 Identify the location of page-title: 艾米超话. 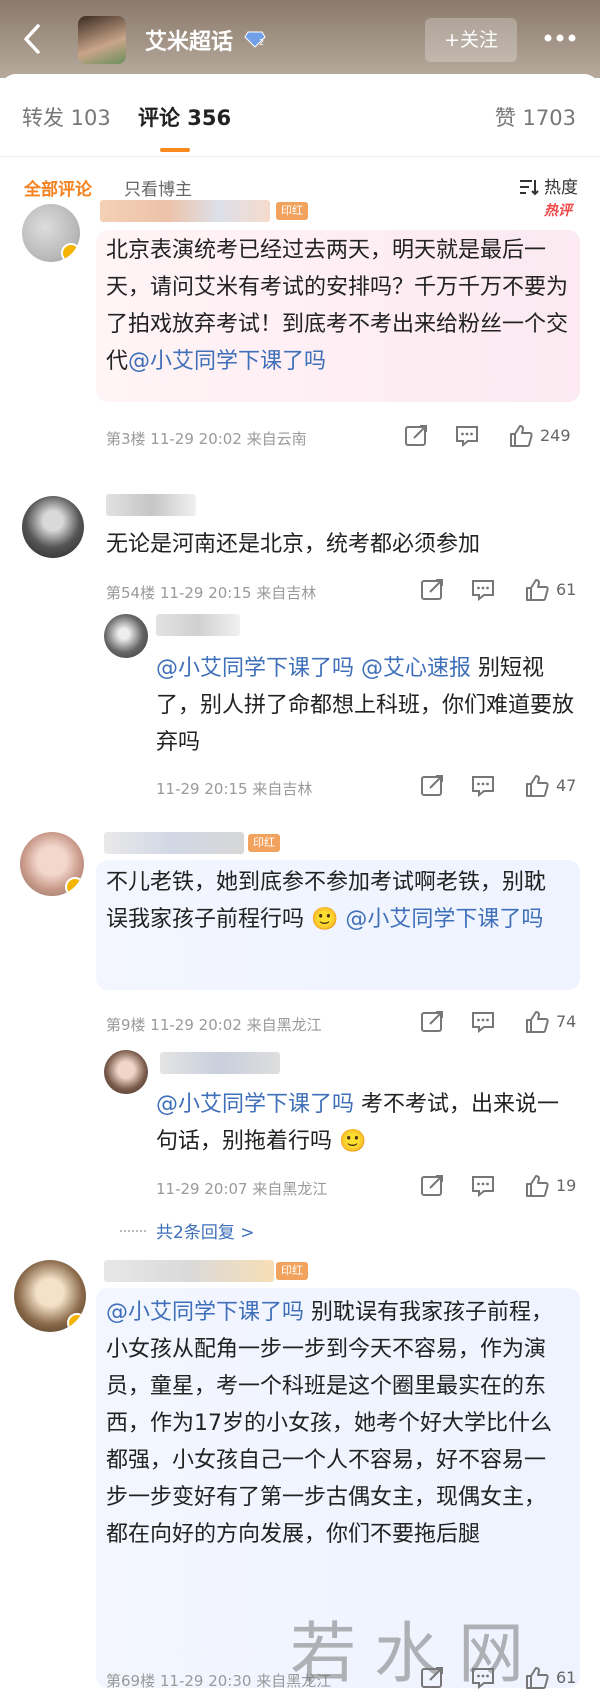
(189, 42).